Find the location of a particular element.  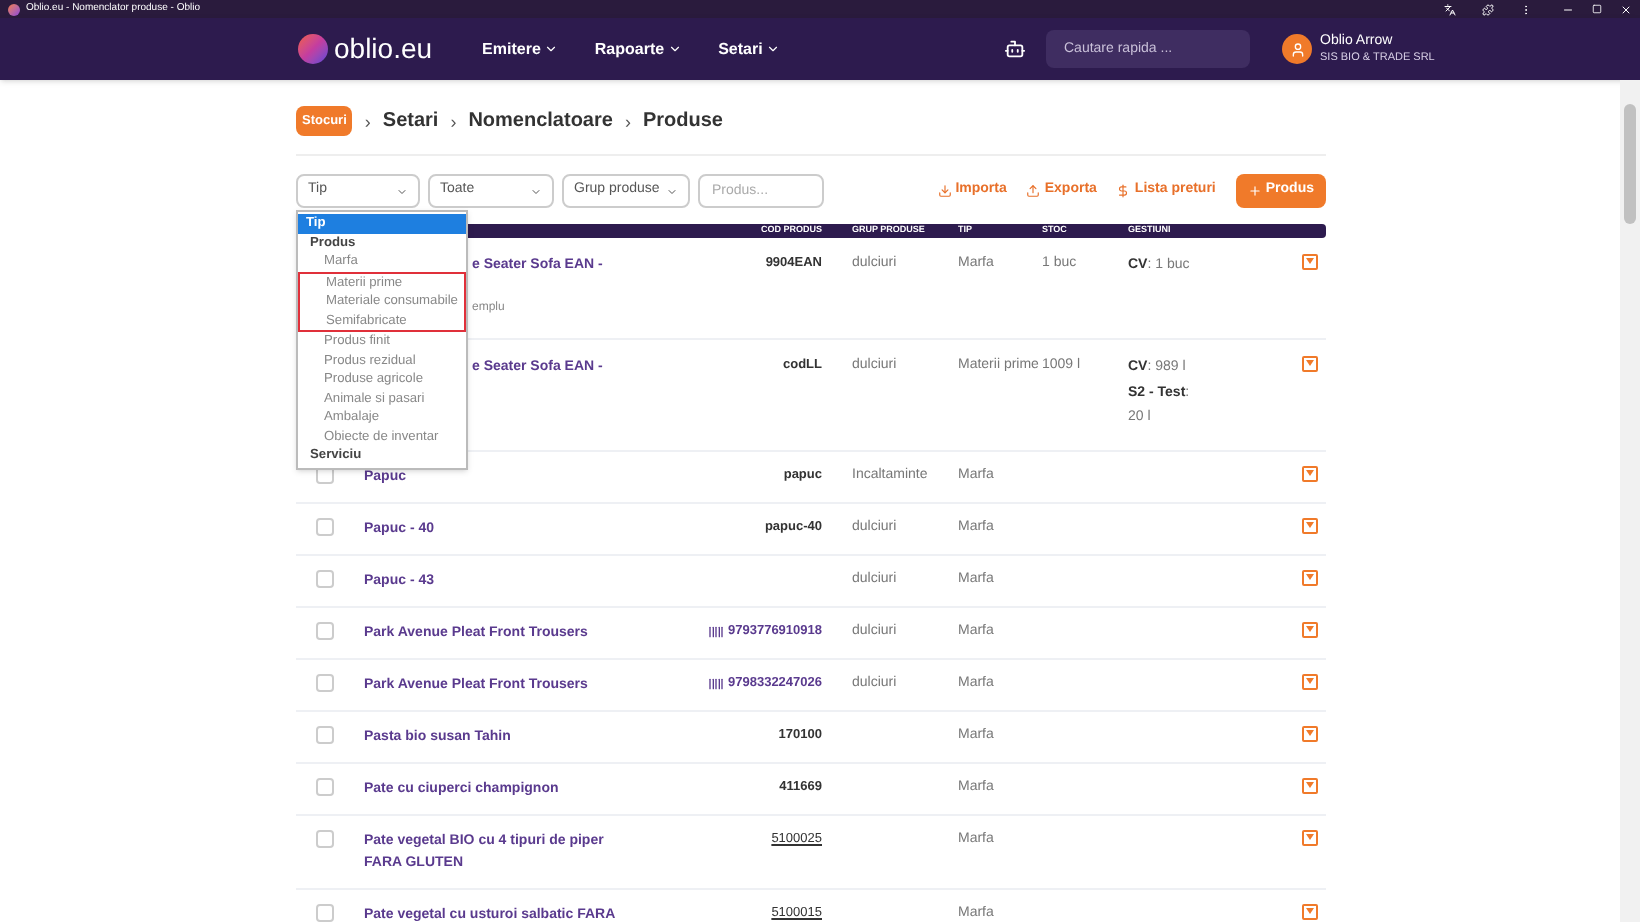

robot-icon is located at coordinates (1015, 49).